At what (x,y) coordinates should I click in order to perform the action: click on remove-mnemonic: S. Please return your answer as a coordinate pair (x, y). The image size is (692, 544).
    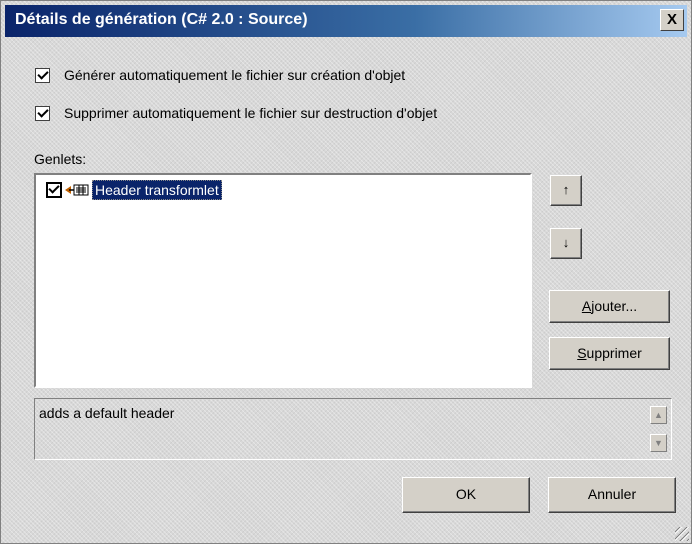
    Looking at the image, I should click on (582, 353).